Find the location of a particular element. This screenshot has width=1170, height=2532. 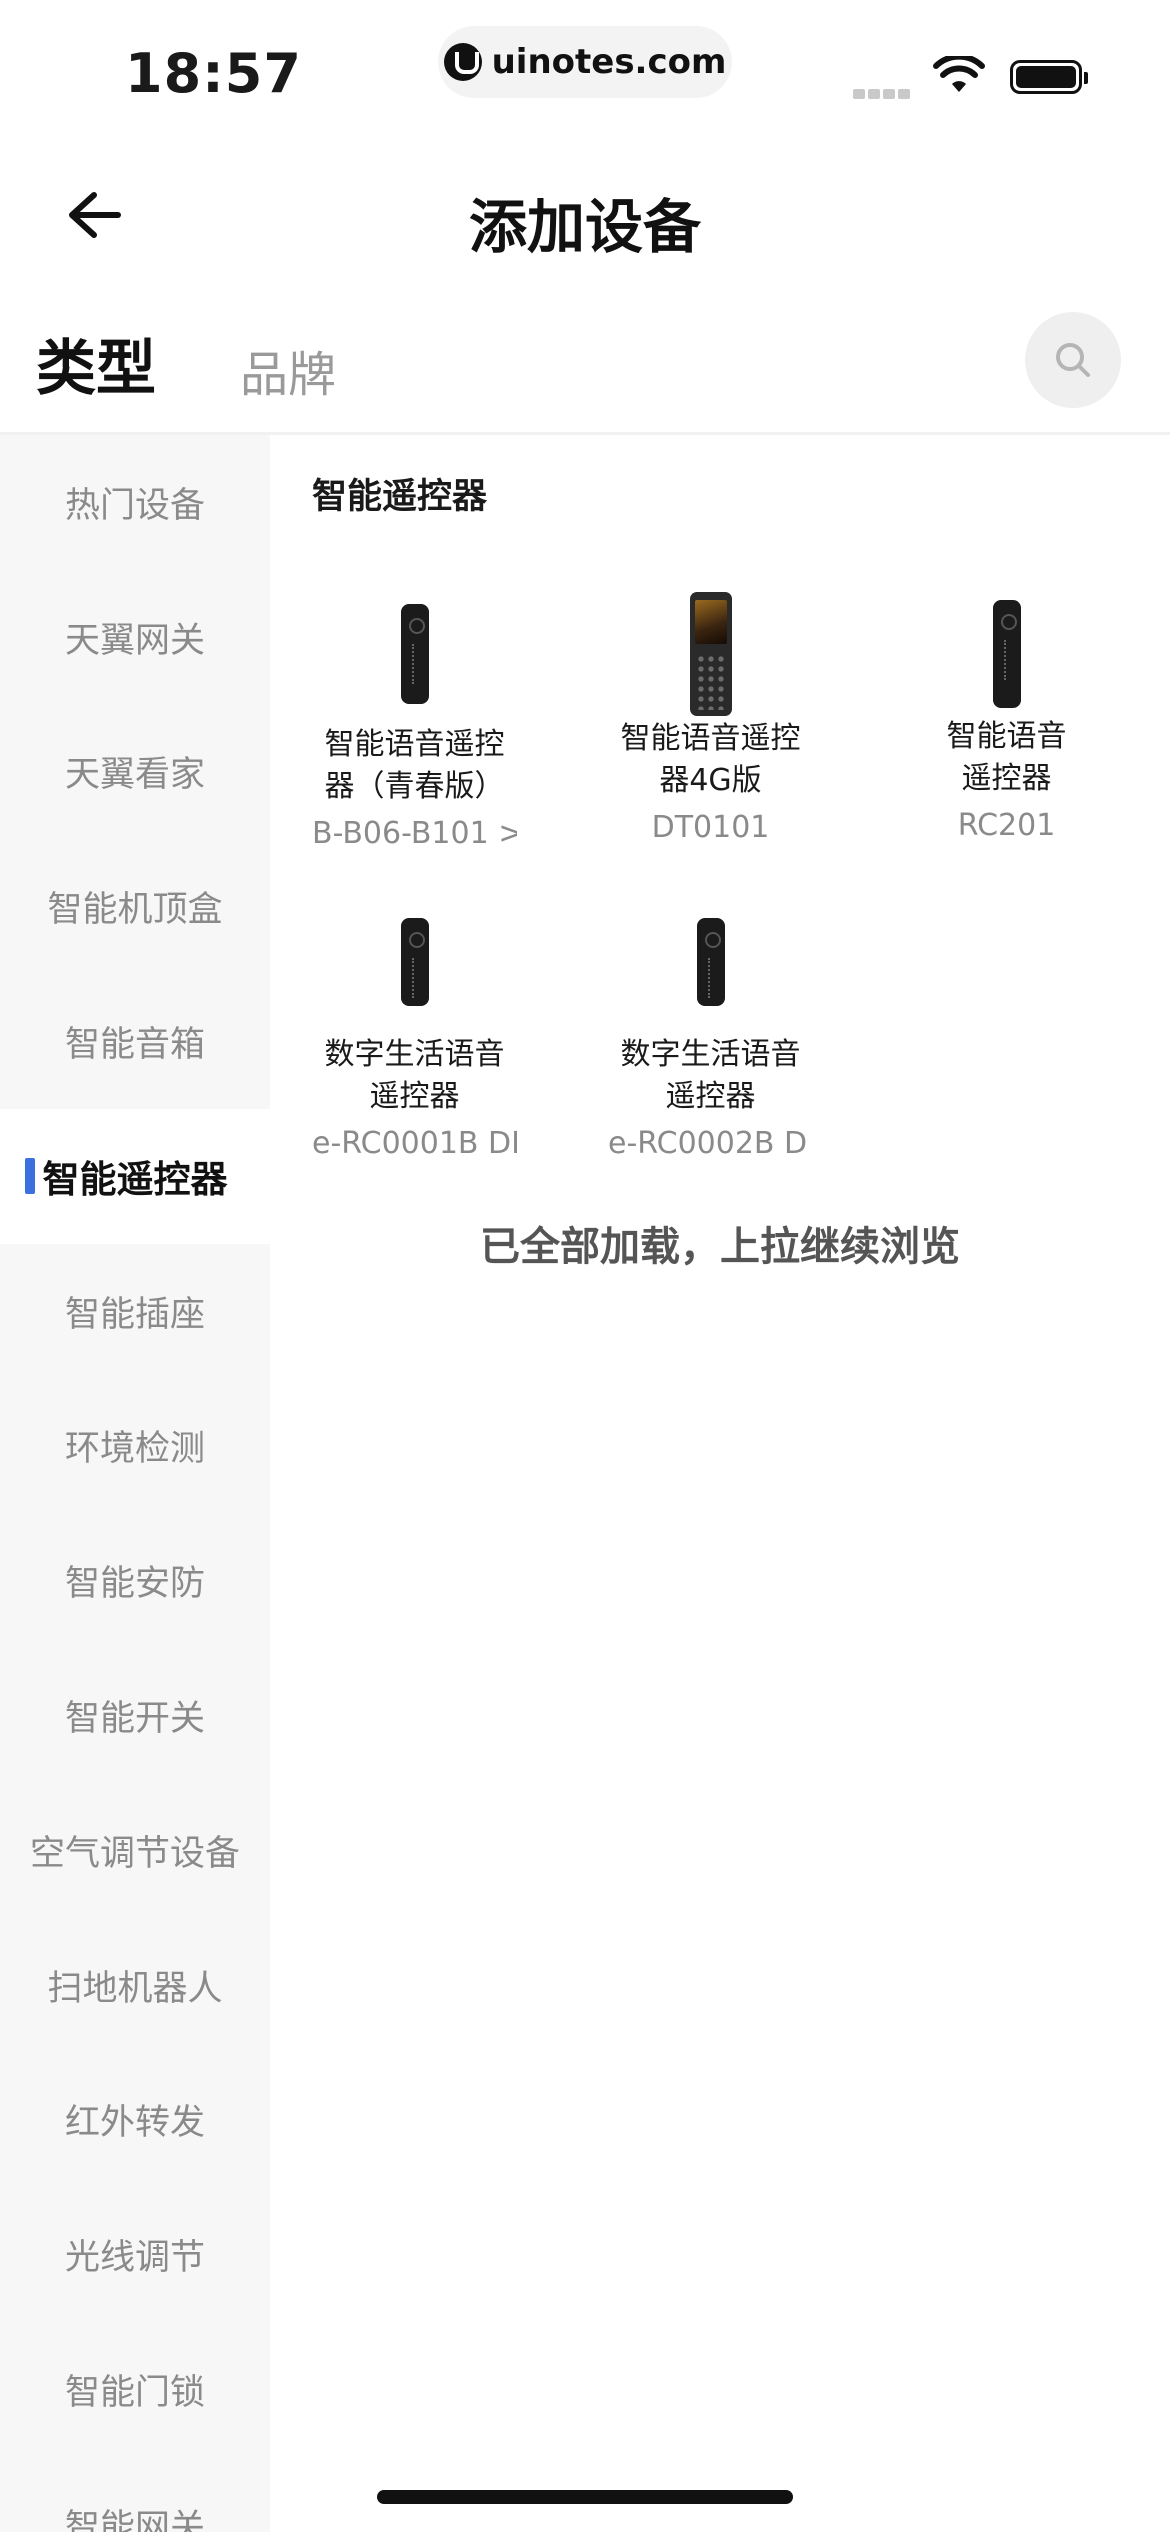

status-time: 18:57 is located at coordinates (213, 73).